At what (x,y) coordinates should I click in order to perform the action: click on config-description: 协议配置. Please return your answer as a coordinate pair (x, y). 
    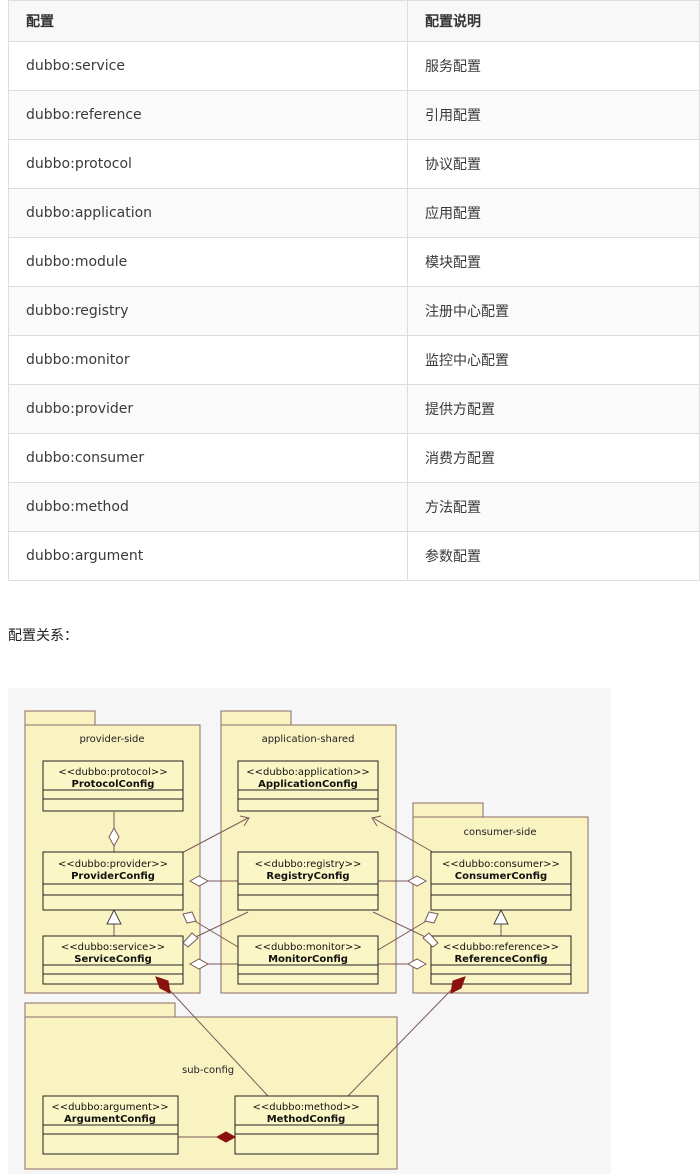
    Looking at the image, I should click on (553, 164).